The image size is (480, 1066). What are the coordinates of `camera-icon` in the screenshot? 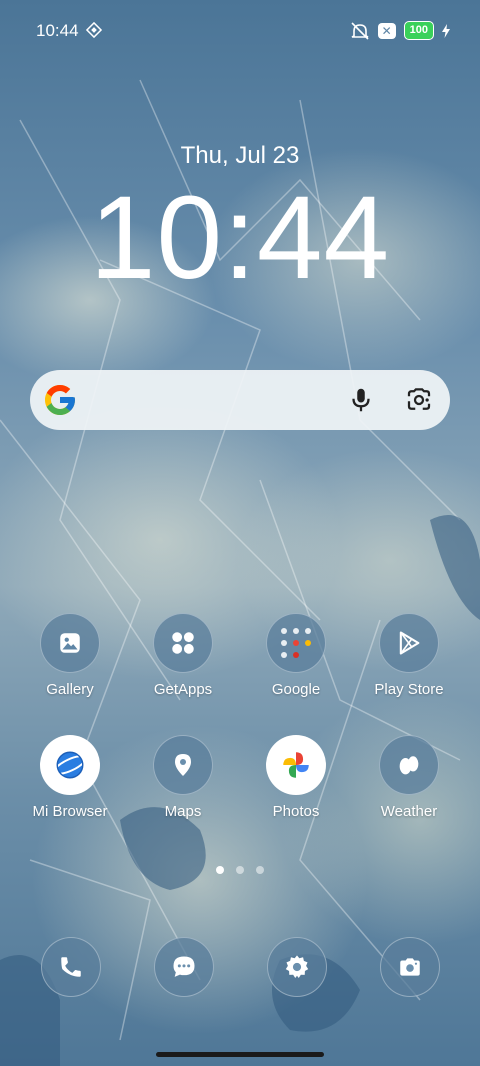 It's located at (410, 967).